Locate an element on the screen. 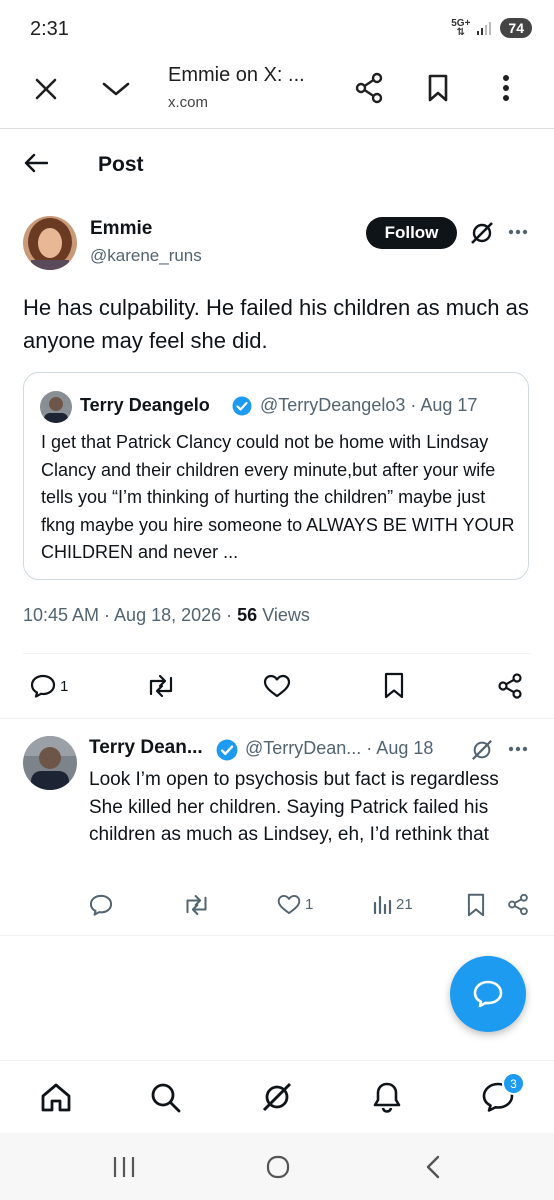 The image size is (554, 1200). header-title: Post is located at coordinates (121, 164).